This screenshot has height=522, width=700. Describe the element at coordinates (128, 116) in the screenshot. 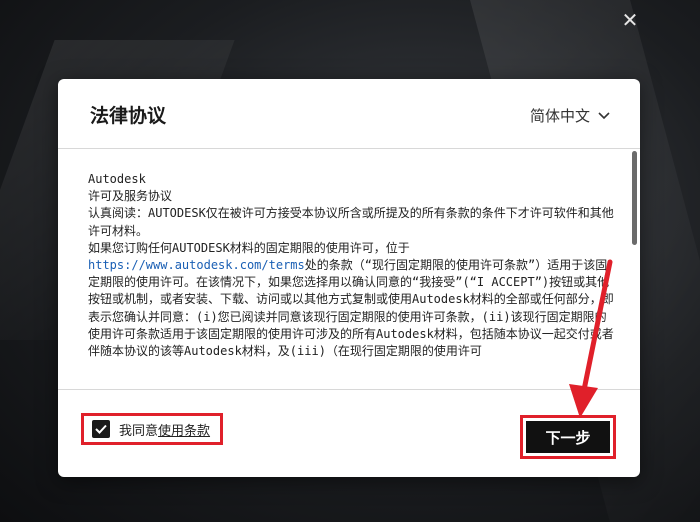

I see `dialog-title: 法律协议` at that location.